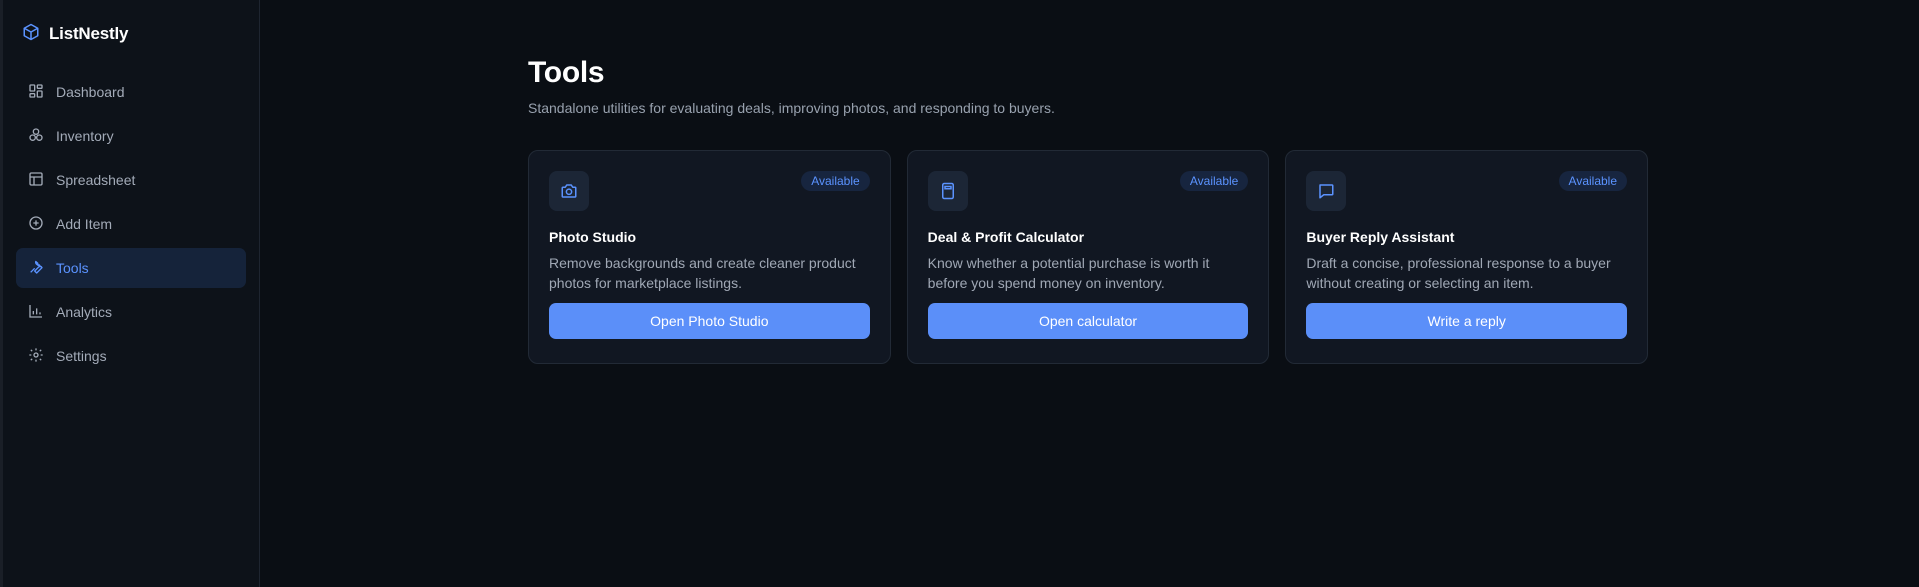  I want to click on sidebar-item-label: Inventory, so click(85, 136).